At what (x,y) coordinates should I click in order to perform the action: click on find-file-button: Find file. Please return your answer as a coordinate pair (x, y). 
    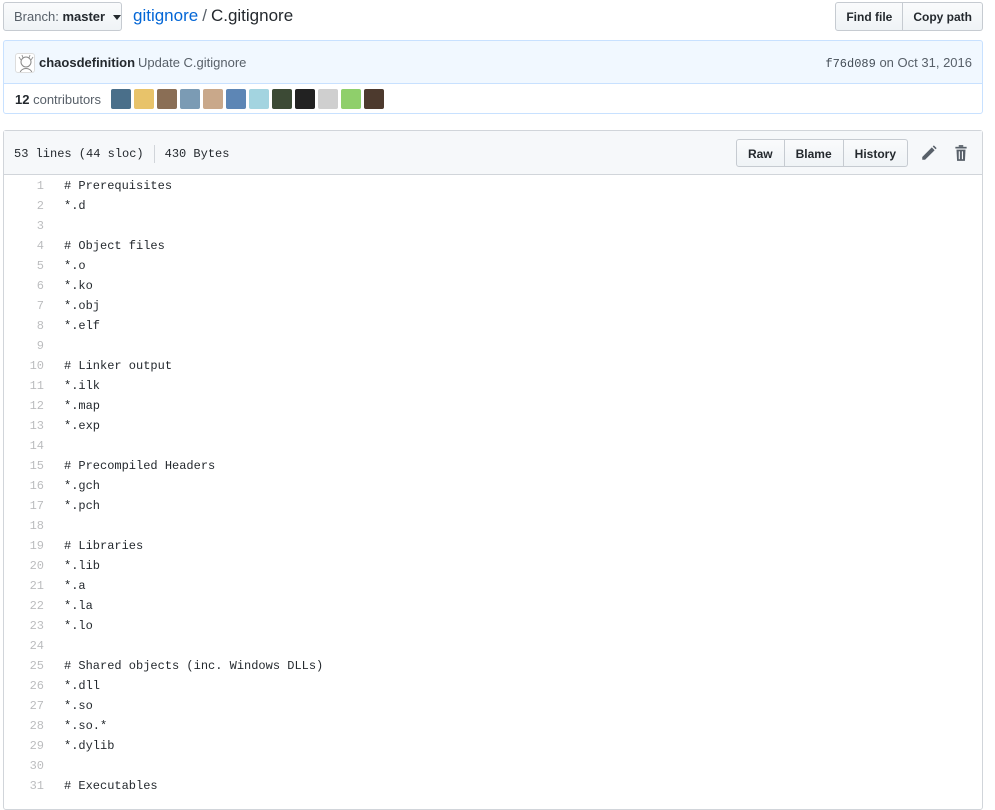
    Looking at the image, I should click on (869, 16).